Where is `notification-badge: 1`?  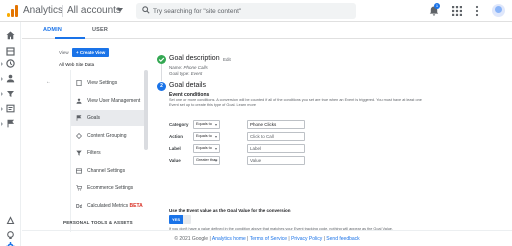 notification-badge: 1 is located at coordinates (437, 6).